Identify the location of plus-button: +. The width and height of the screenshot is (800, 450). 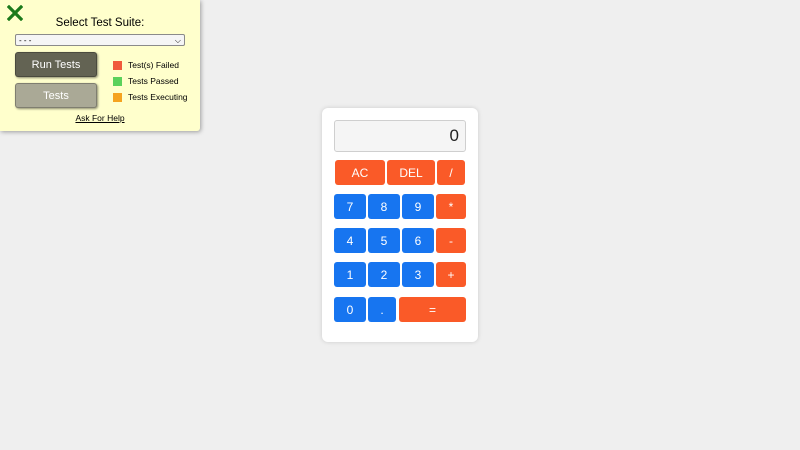
(451, 274).